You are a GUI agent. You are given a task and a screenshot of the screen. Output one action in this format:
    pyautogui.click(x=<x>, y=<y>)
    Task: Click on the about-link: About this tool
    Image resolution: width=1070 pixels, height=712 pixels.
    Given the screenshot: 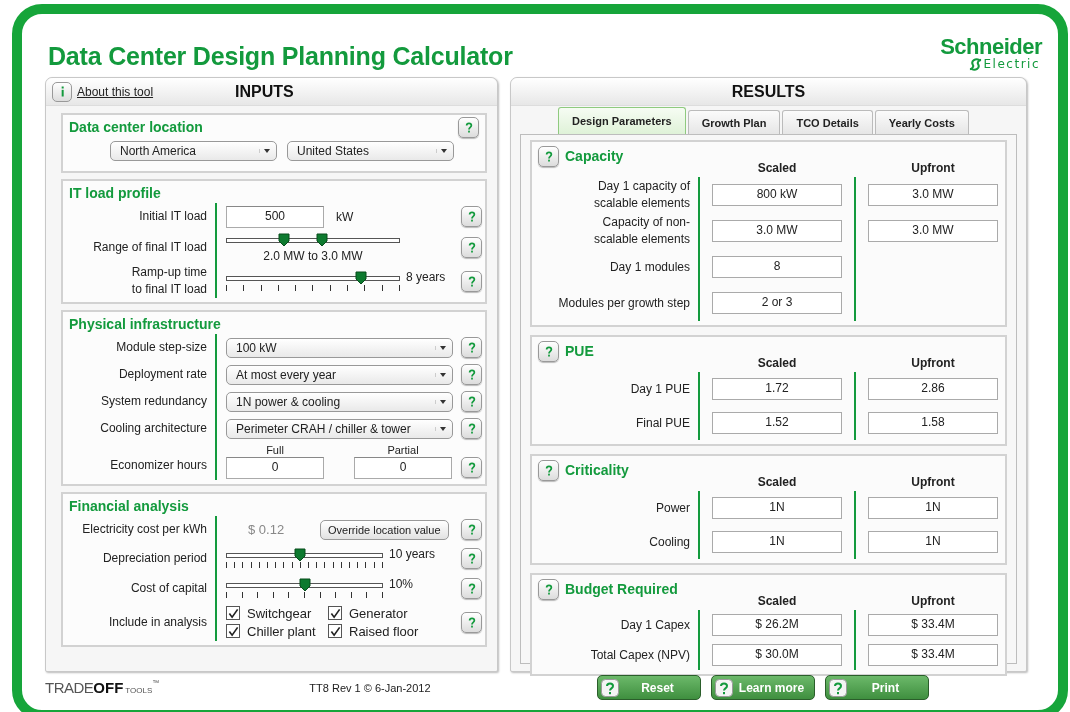 What is the action you would take?
    pyautogui.click(x=115, y=91)
    